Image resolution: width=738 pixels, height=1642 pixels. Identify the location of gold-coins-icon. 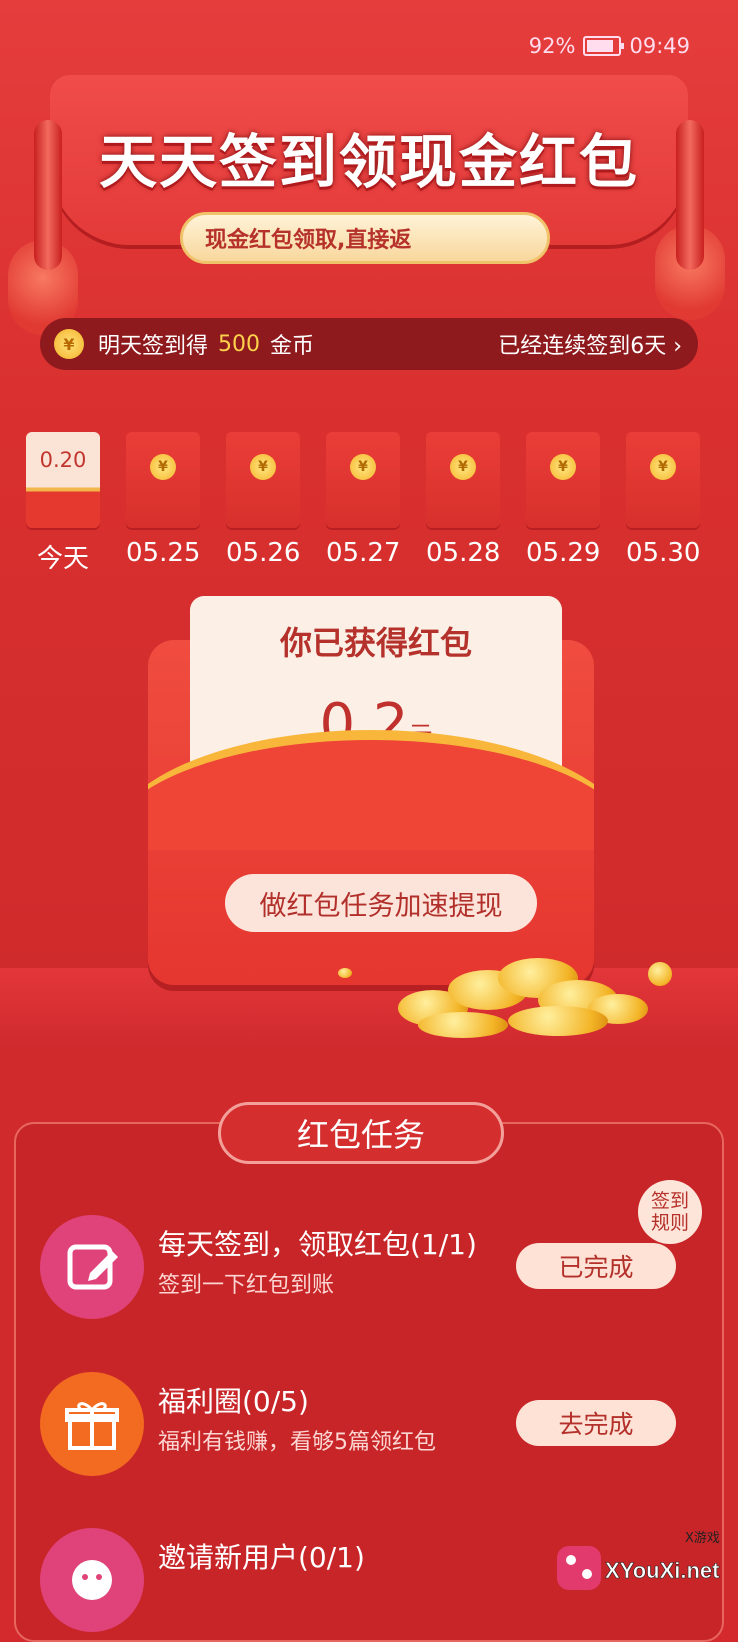
(505, 995).